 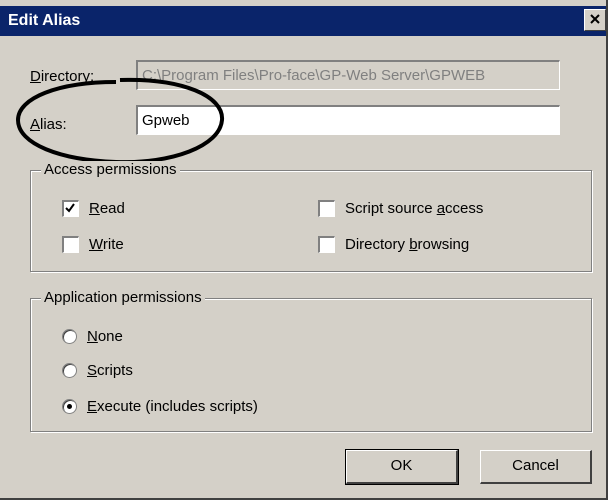 I want to click on title-bar: Edit Alias, so click(x=303, y=21).